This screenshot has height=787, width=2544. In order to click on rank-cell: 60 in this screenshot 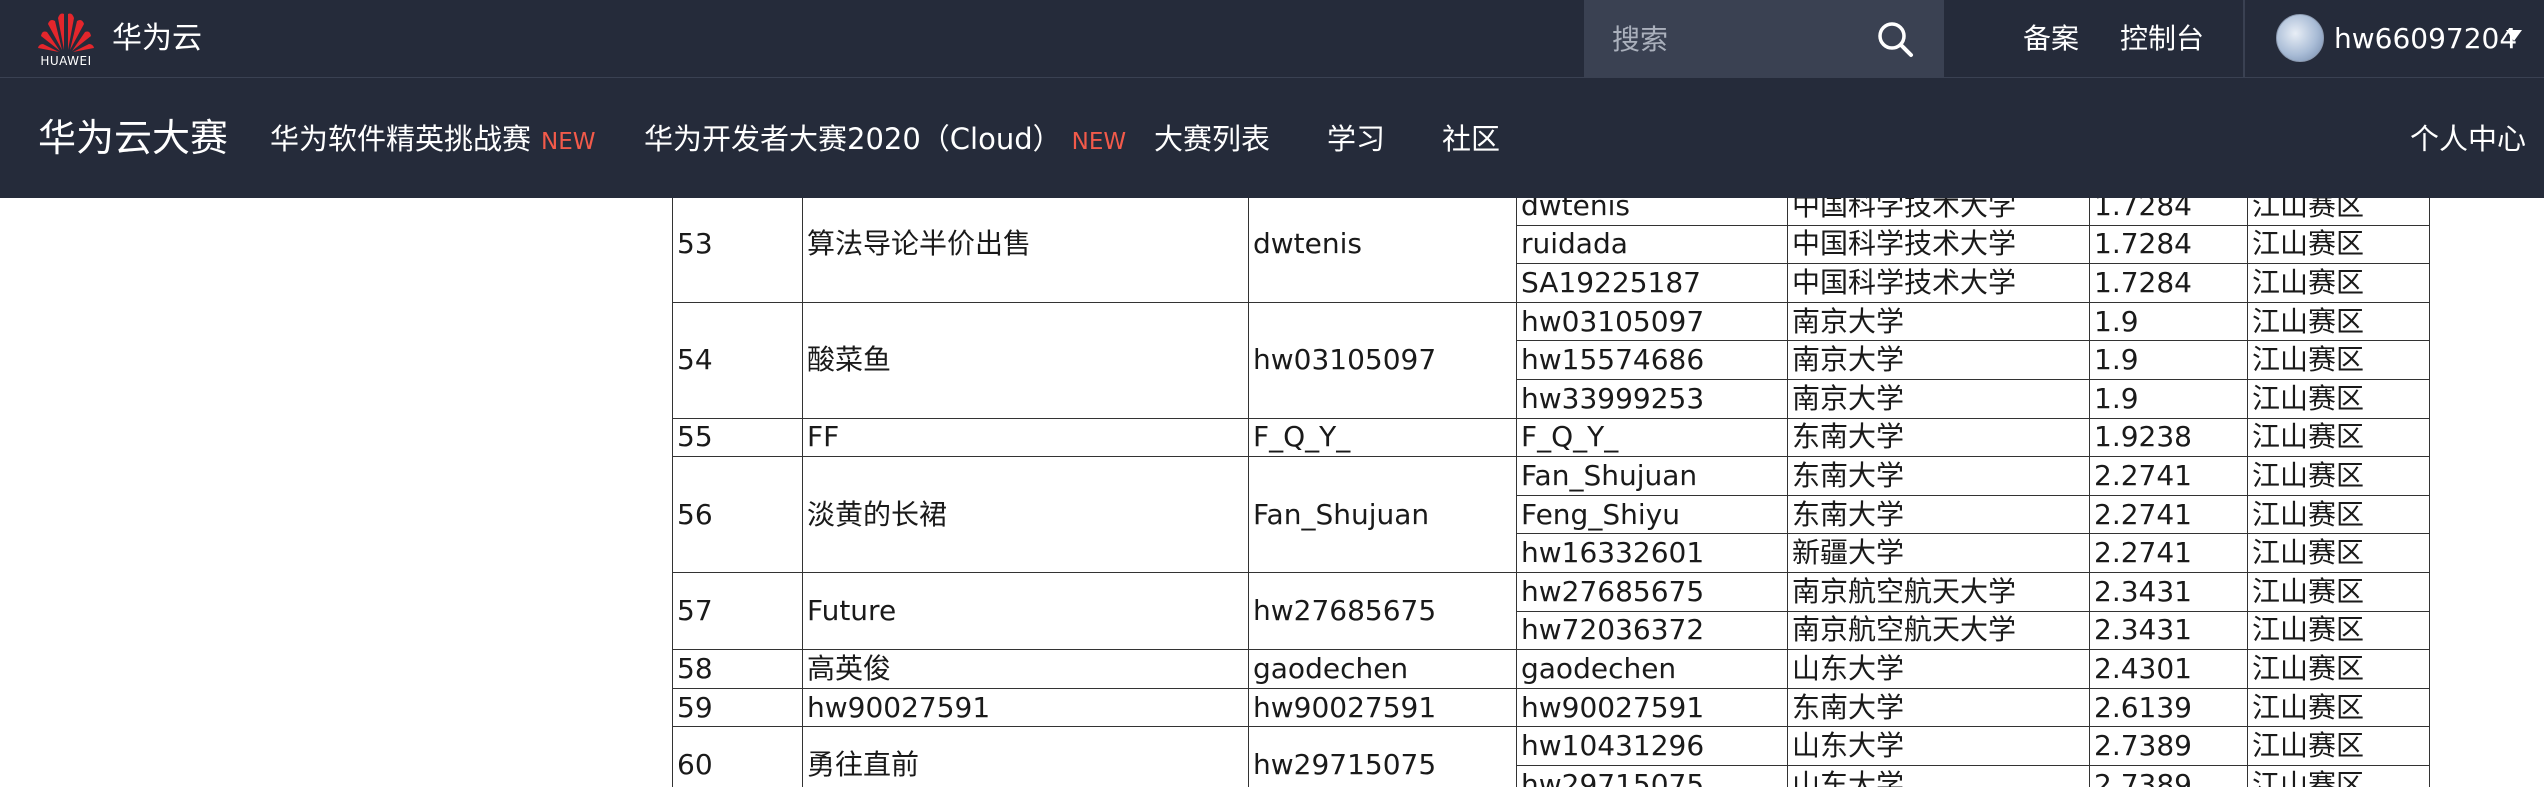, I will do `click(737, 756)`.